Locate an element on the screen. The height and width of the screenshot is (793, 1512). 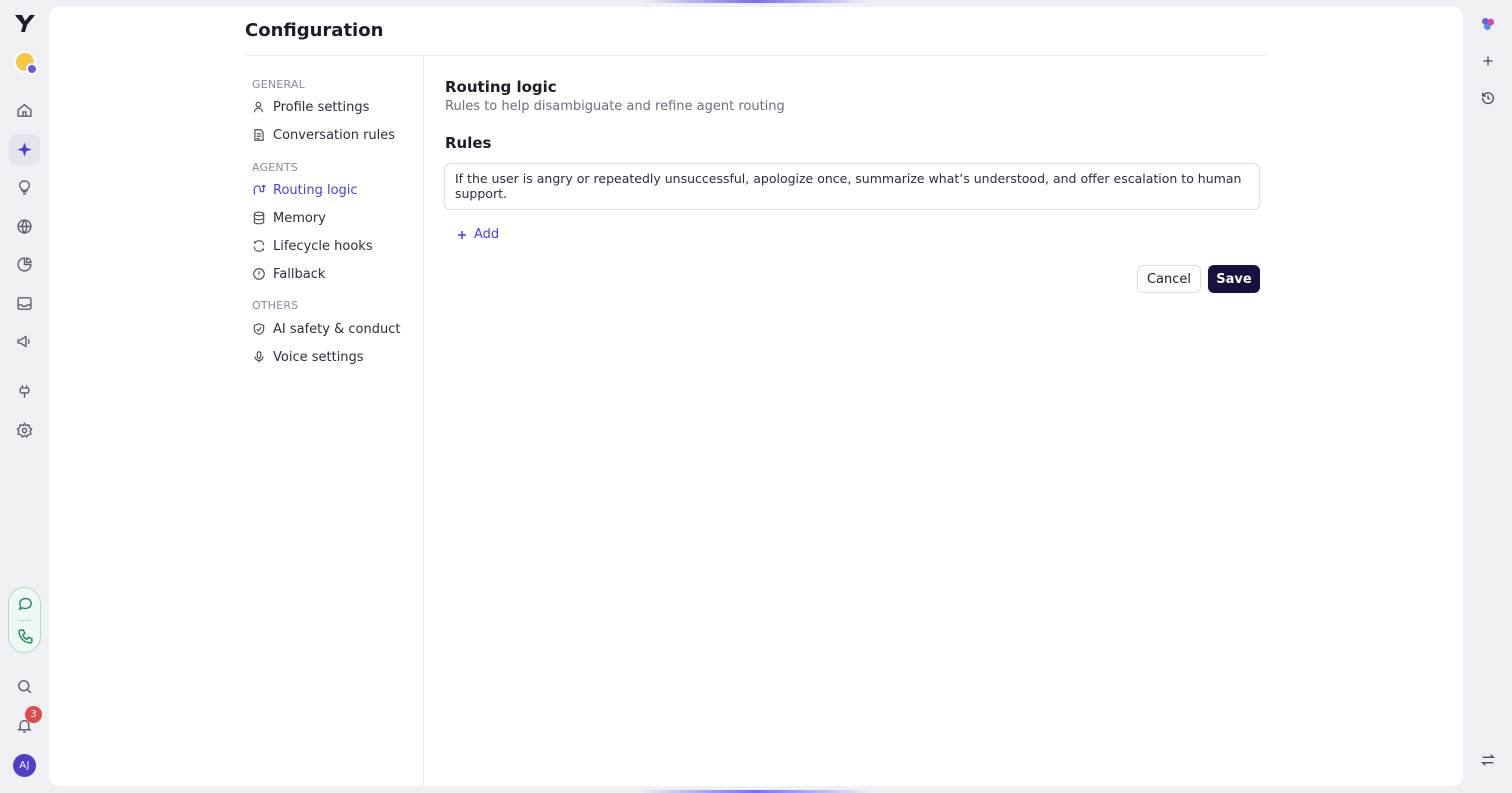
brand-logo-icon is located at coordinates (25, 23).